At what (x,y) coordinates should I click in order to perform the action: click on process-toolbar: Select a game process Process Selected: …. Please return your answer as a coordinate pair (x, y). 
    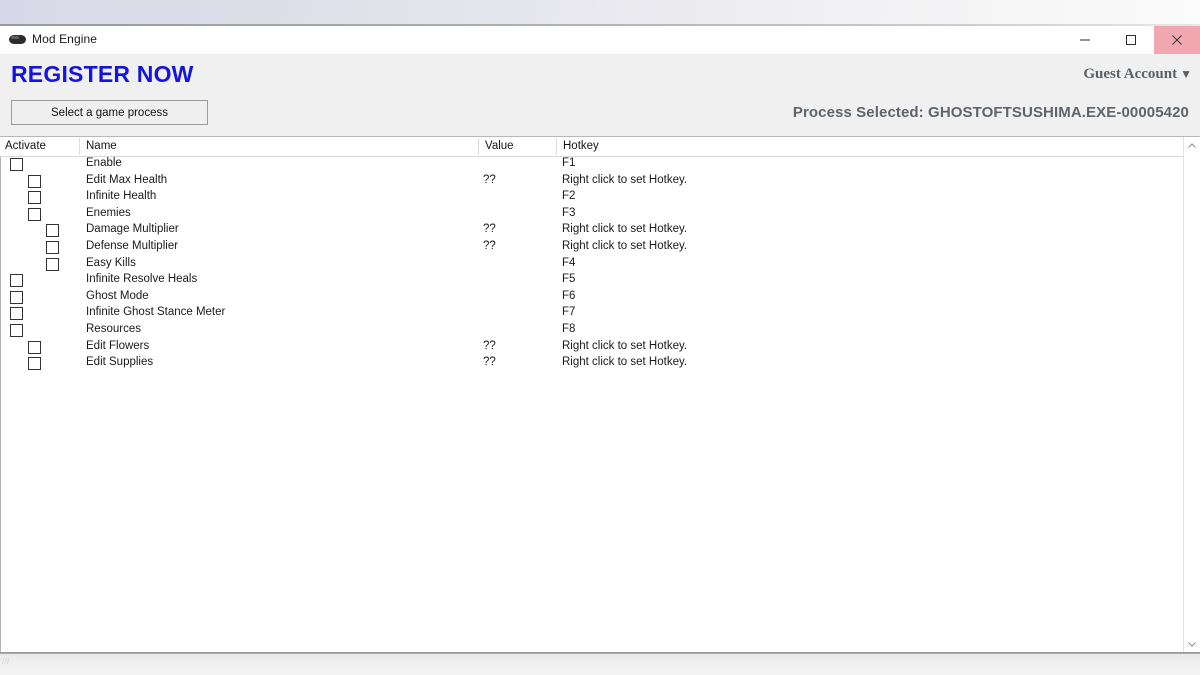
    Looking at the image, I should click on (600, 114).